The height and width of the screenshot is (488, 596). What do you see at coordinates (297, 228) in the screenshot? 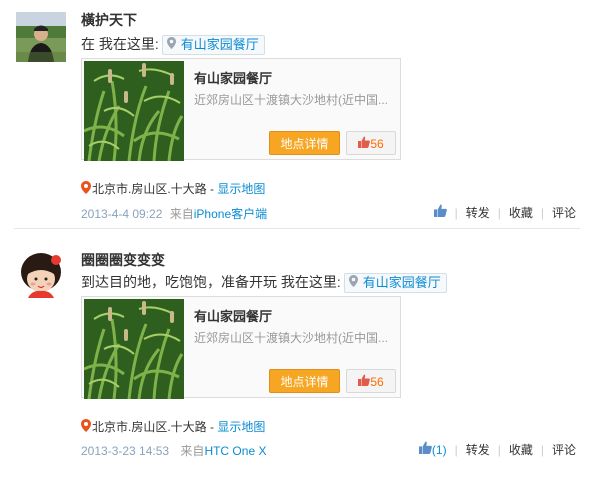
I see `post-divider` at bounding box center [297, 228].